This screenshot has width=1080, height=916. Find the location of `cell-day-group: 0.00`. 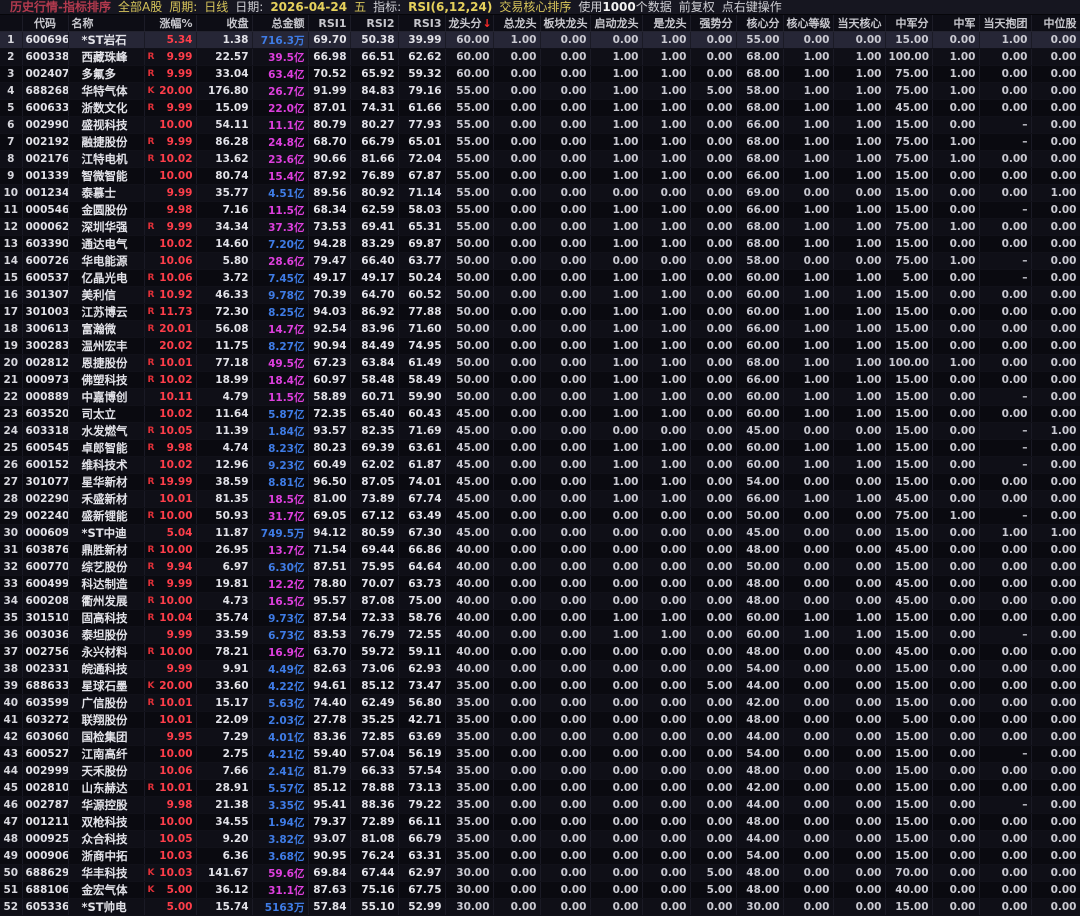

cell-day-group: 0.00 is located at coordinates (1005, 312).